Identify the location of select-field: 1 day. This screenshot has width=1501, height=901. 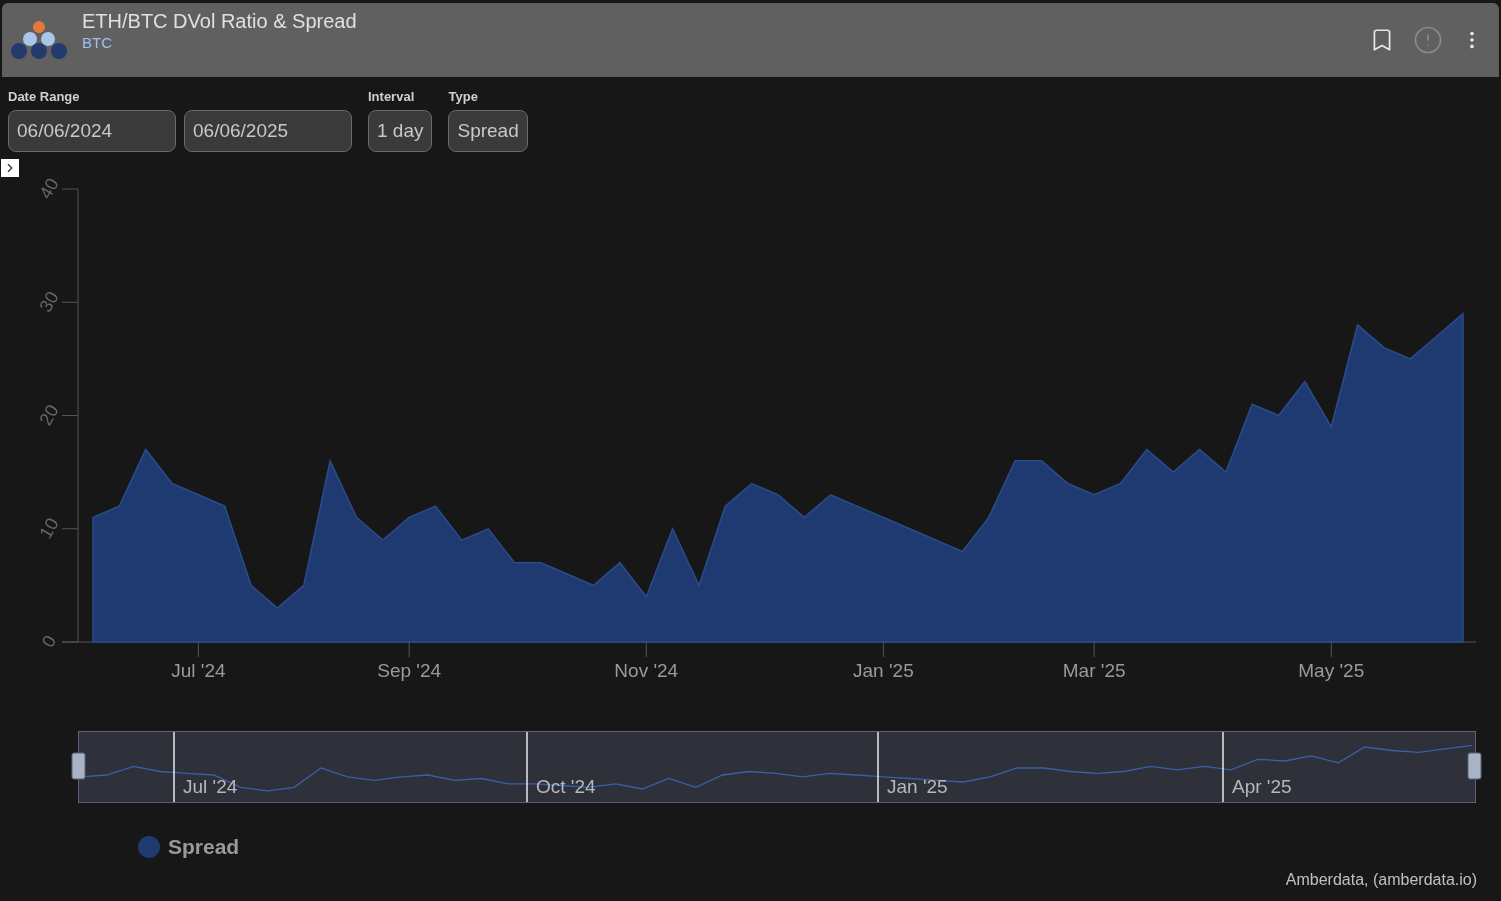
(400, 131).